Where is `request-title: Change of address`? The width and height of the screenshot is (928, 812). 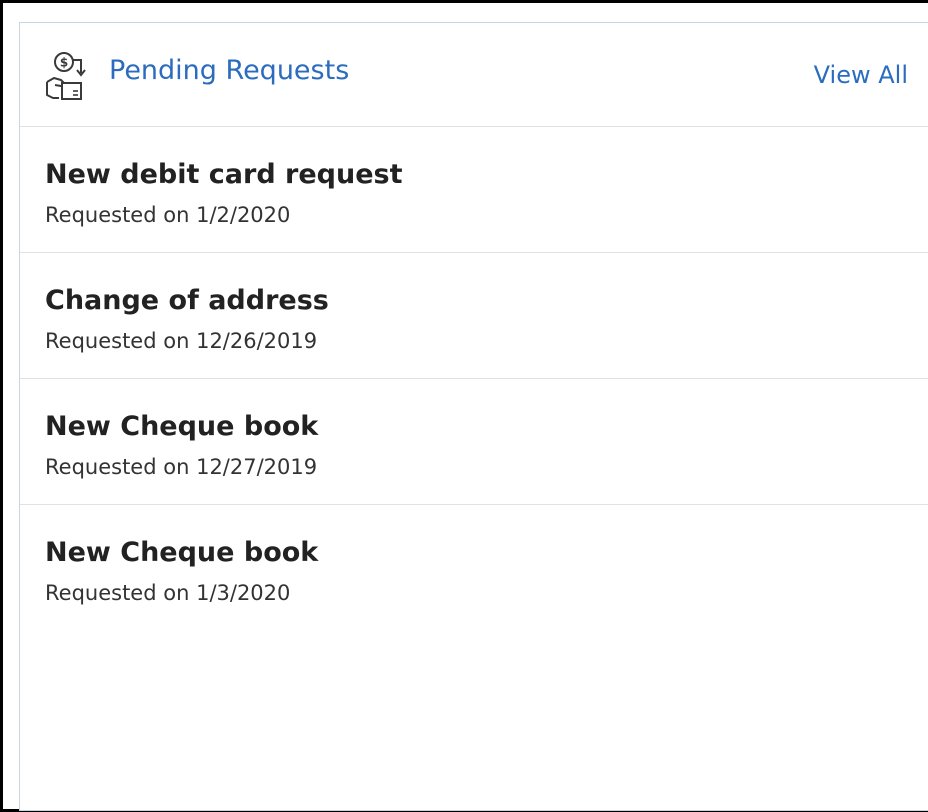 request-title: Change of address is located at coordinates (187, 300).